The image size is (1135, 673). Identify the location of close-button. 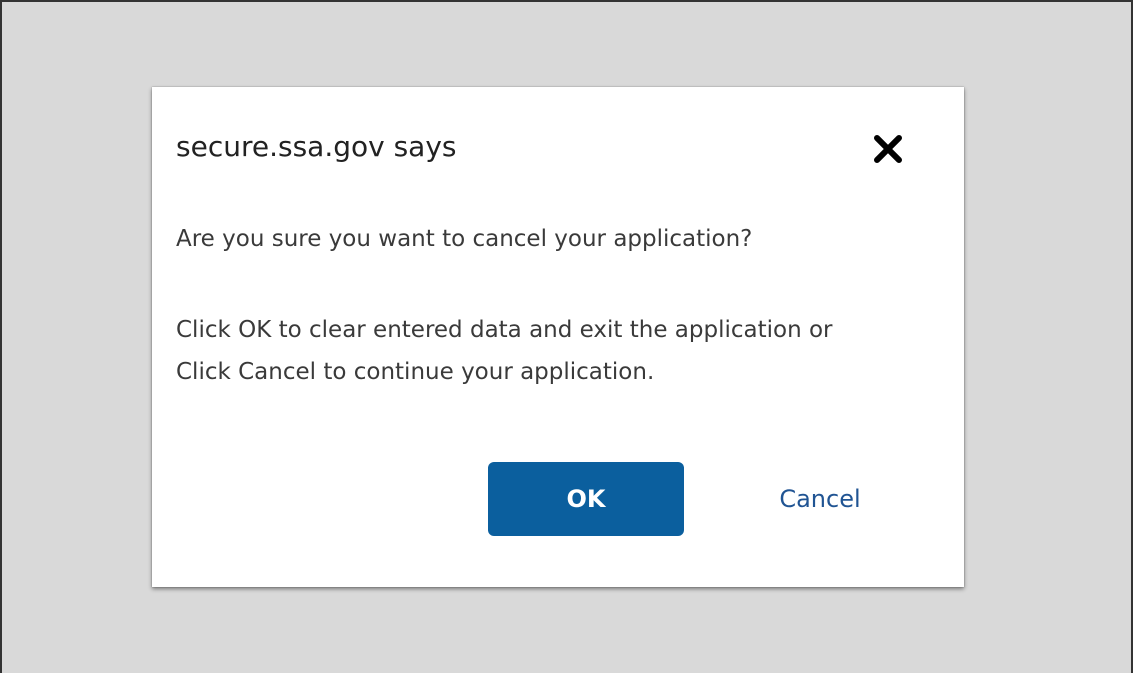
(888, 149).